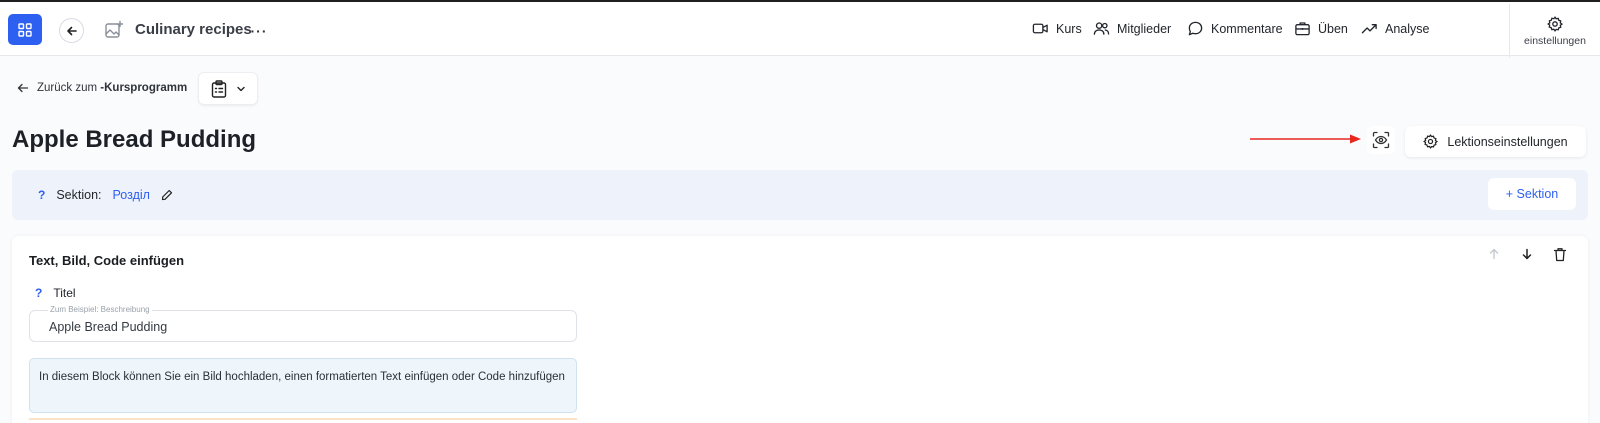 This screenshot has width=1600, height=423. Describe the element at coordinates (105, 195) in the screenshot. I see `section-info: ? Sektion: Розділ` at that location.